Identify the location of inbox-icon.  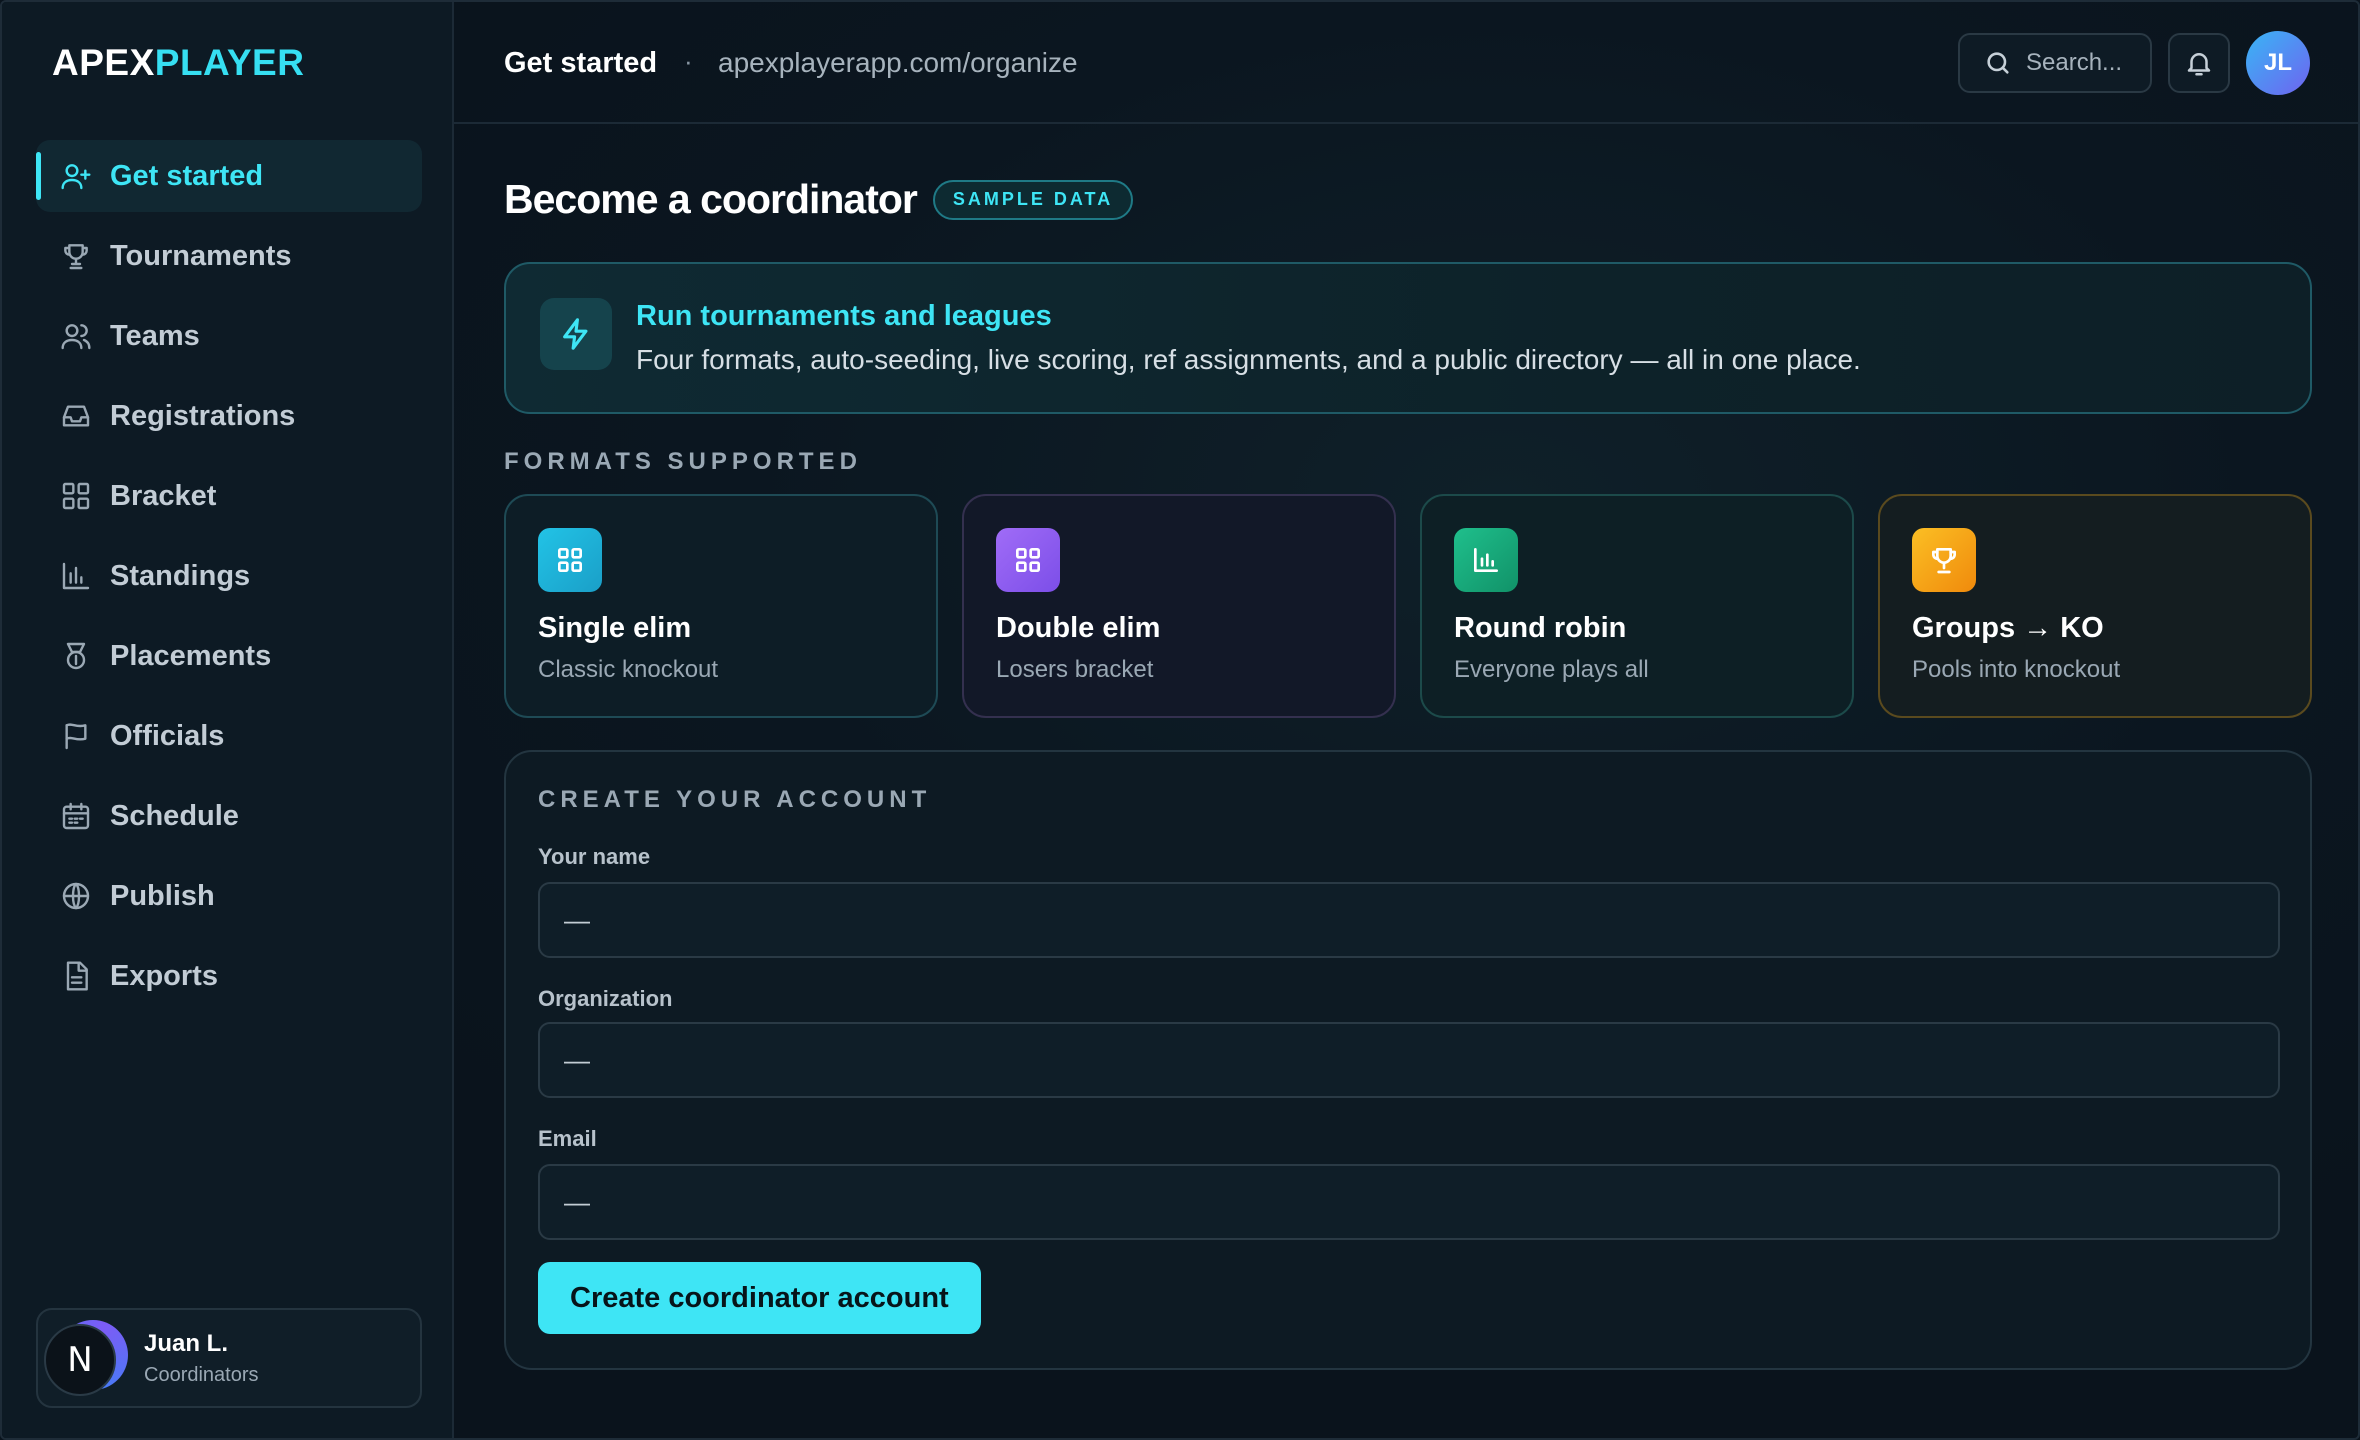
(76, 416).